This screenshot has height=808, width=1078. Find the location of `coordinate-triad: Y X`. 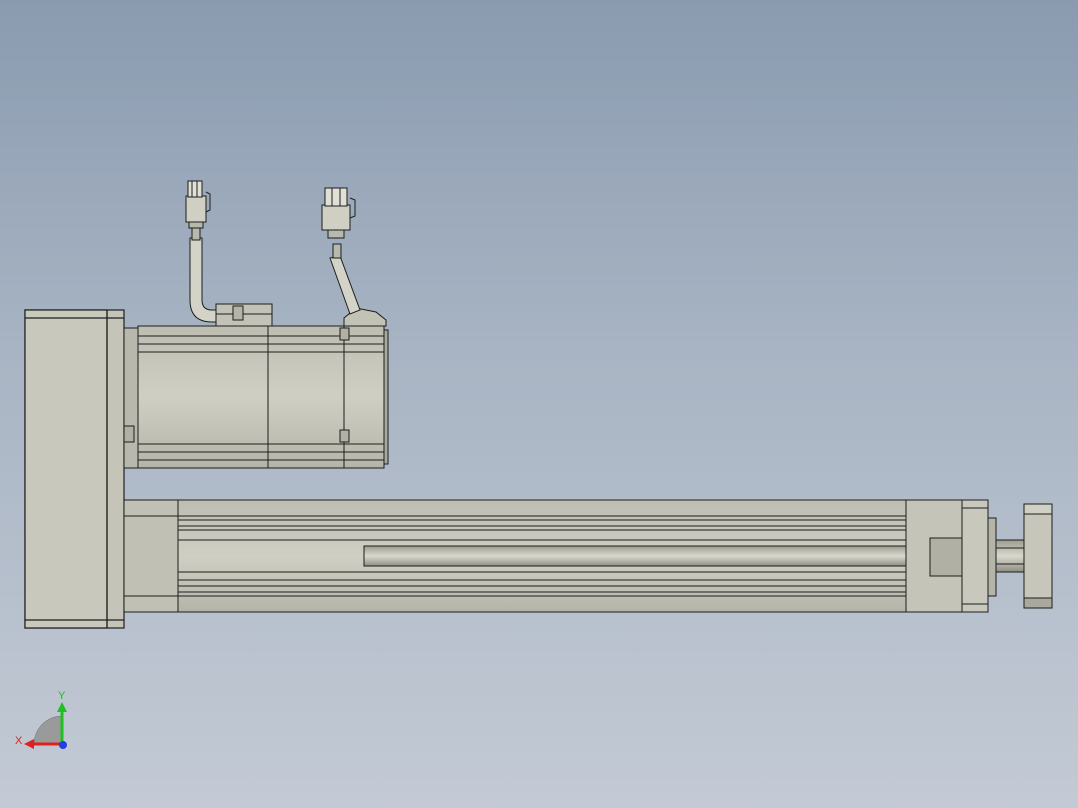

coordinate-triad: Y X is located at coordinates (41, 719).